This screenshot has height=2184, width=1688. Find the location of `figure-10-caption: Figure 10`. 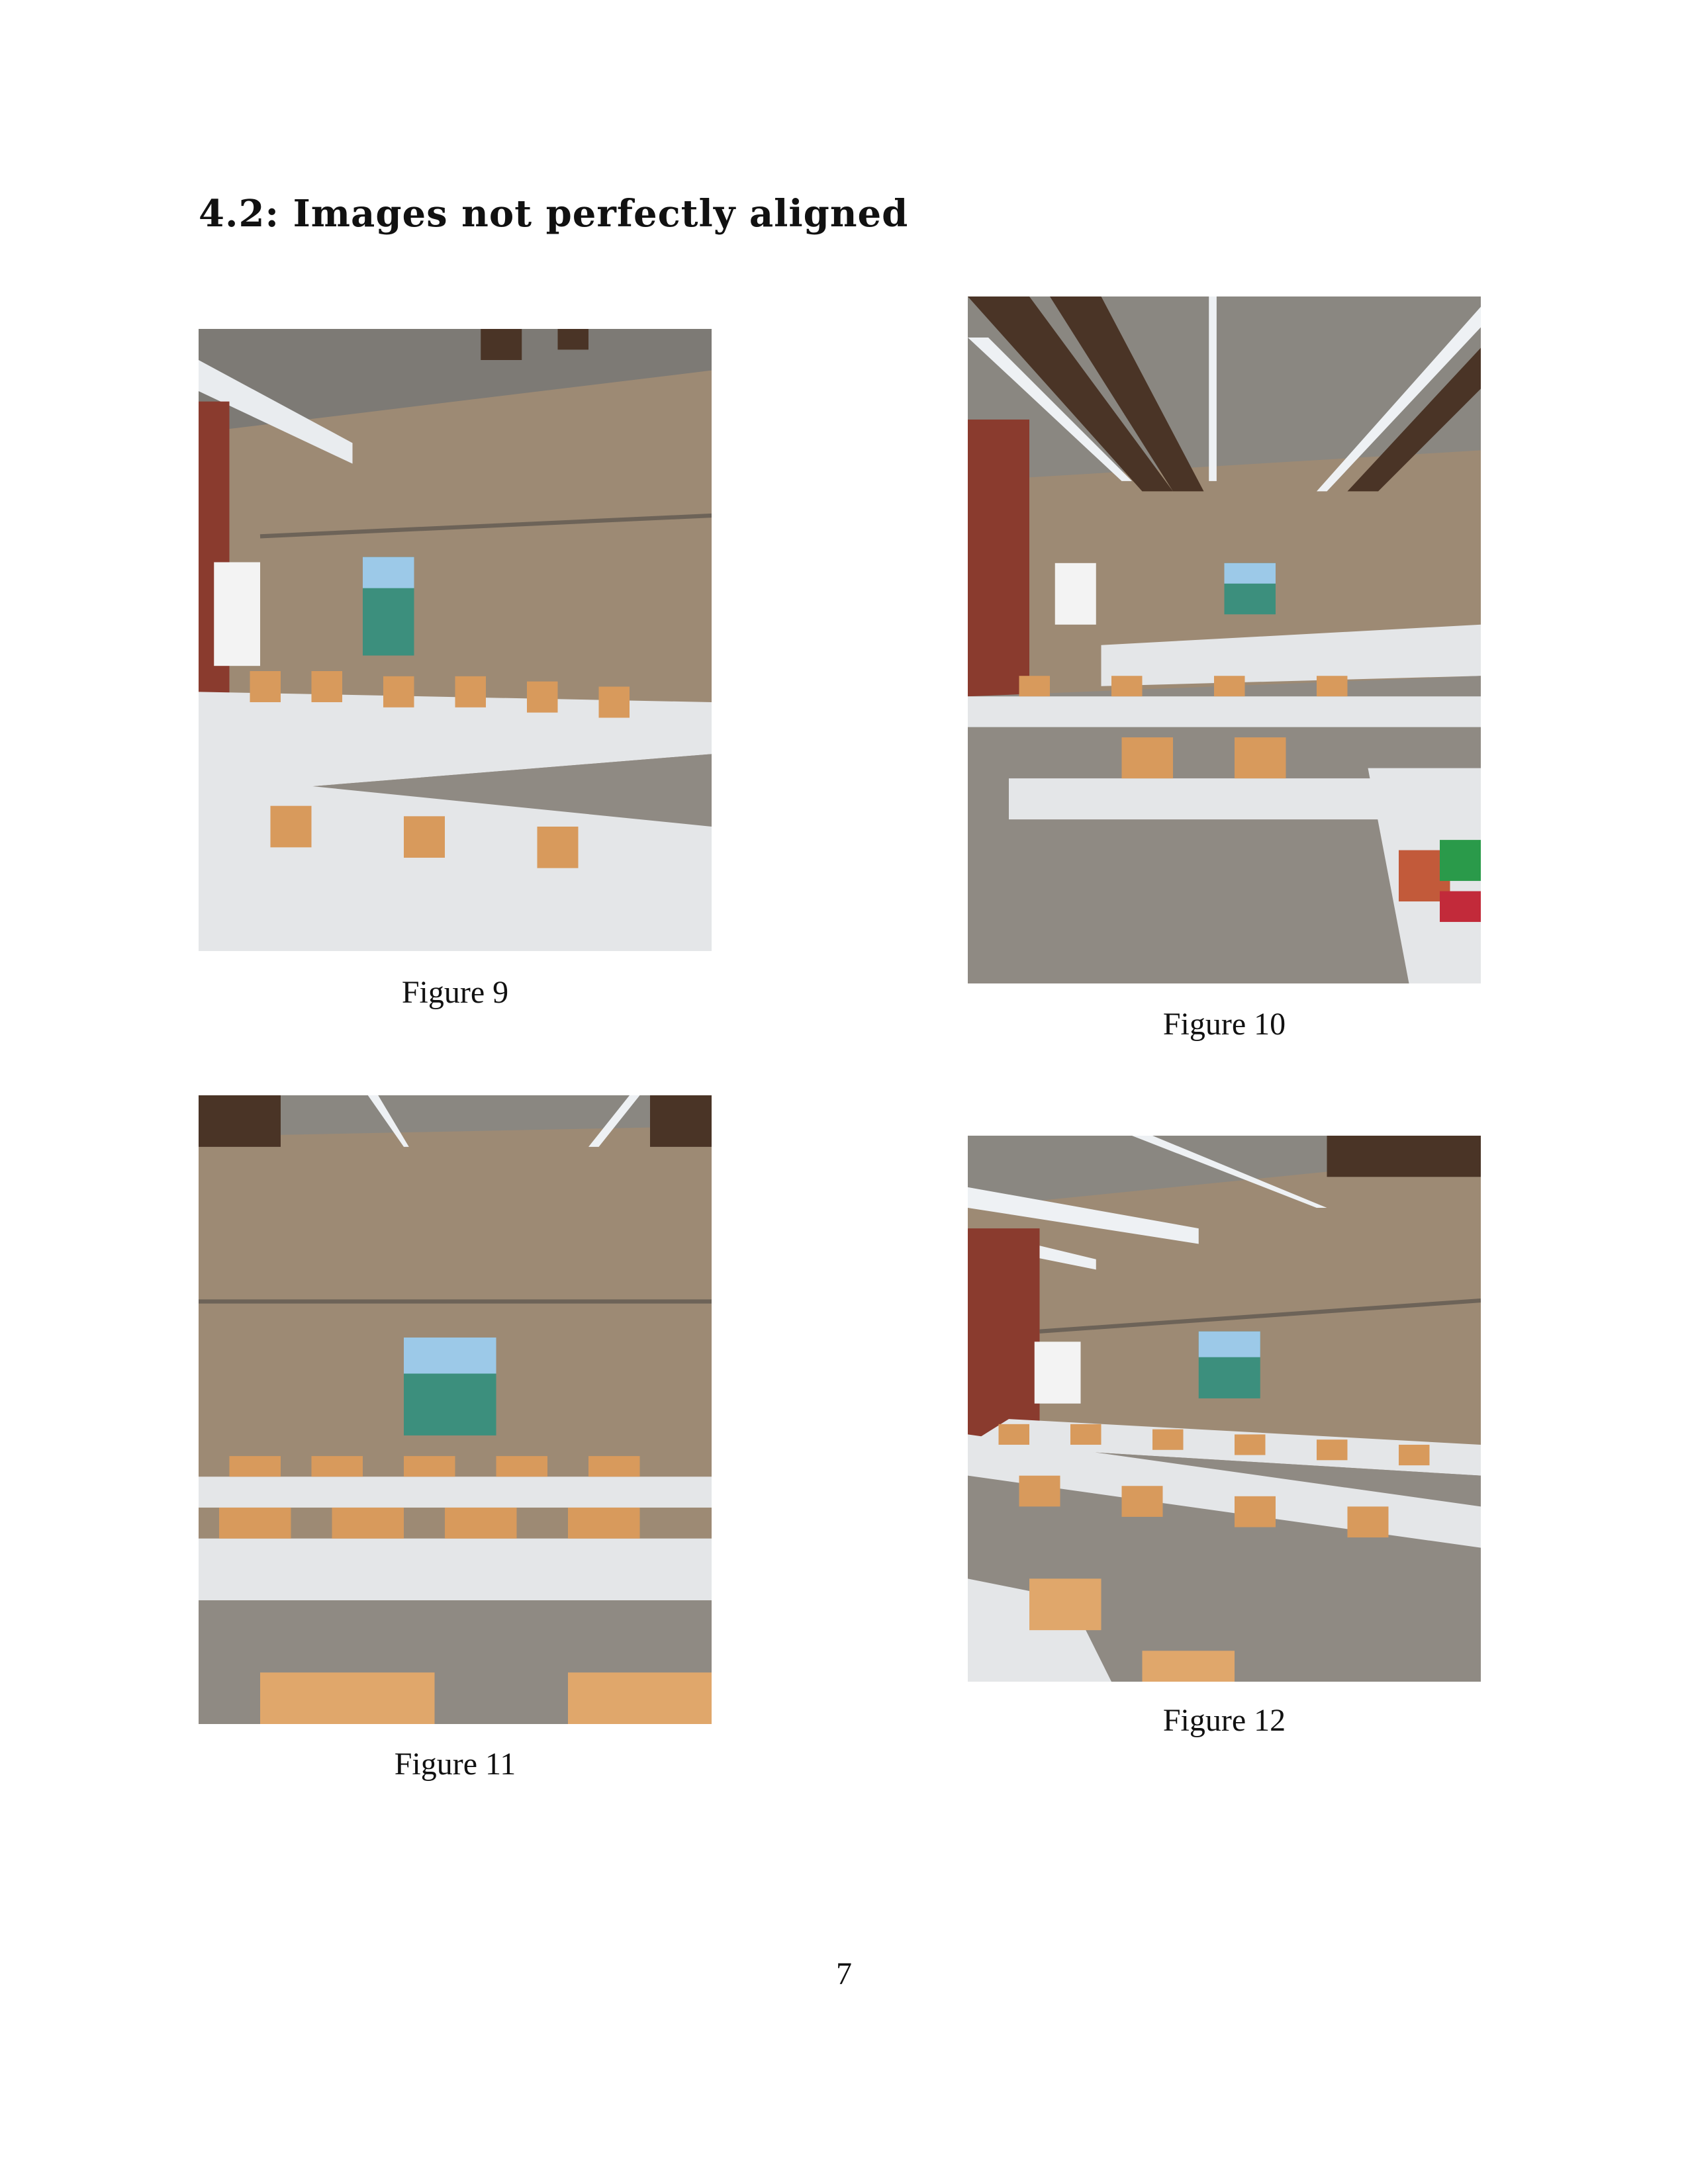

figure-10-caption: Figure 10 is located at coordinates (1224, 1024).